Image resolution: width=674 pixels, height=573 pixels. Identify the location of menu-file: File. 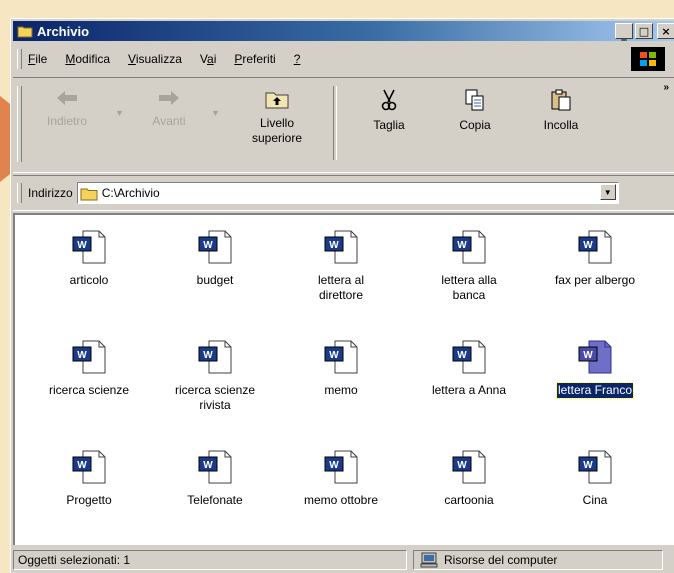
(37, 59).